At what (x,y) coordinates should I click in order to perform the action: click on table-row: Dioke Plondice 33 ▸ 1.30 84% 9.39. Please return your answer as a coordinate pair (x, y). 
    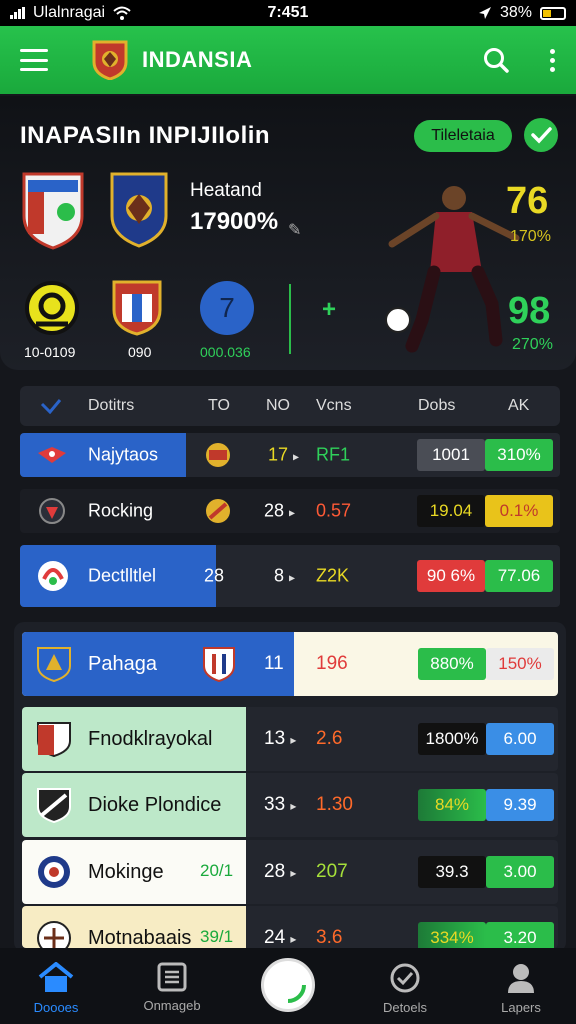
    Looking at the image, I should click on (290, 805).